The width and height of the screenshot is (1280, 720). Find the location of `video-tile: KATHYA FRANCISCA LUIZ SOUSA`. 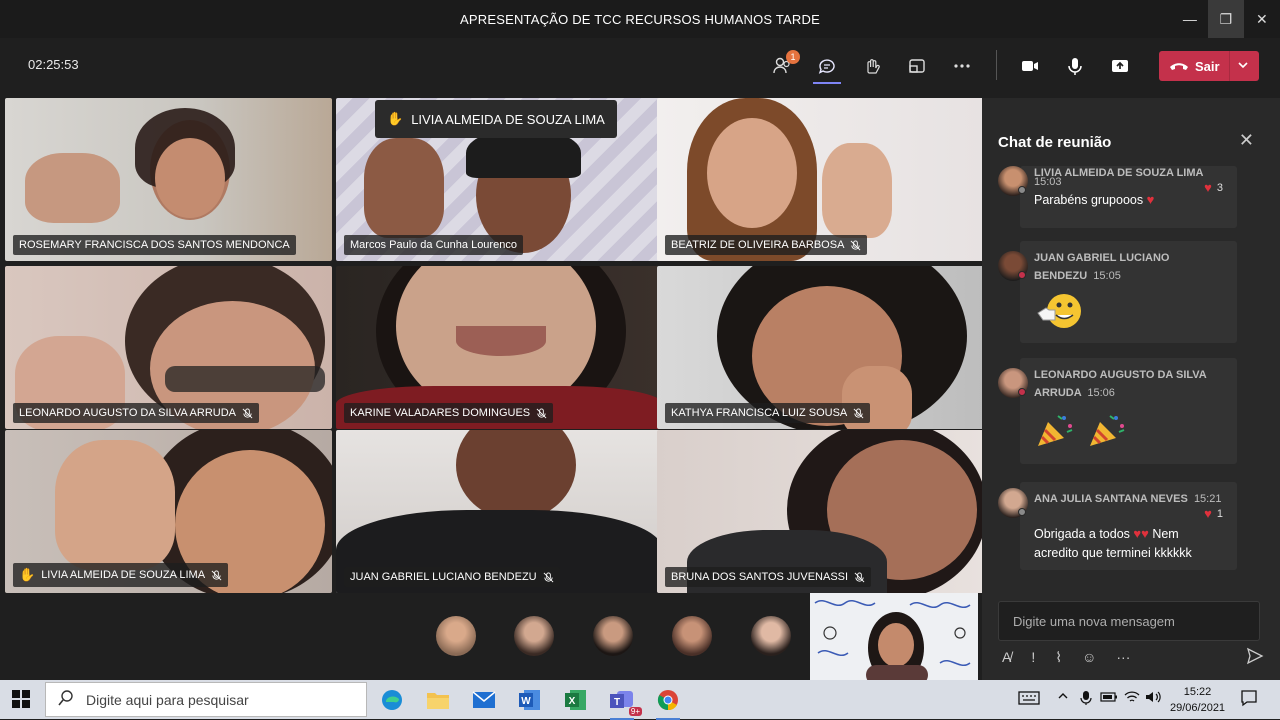

video-tile: KATHYA FRANCISCA LUIZ SOUSA is located at coordinates (820, 347).